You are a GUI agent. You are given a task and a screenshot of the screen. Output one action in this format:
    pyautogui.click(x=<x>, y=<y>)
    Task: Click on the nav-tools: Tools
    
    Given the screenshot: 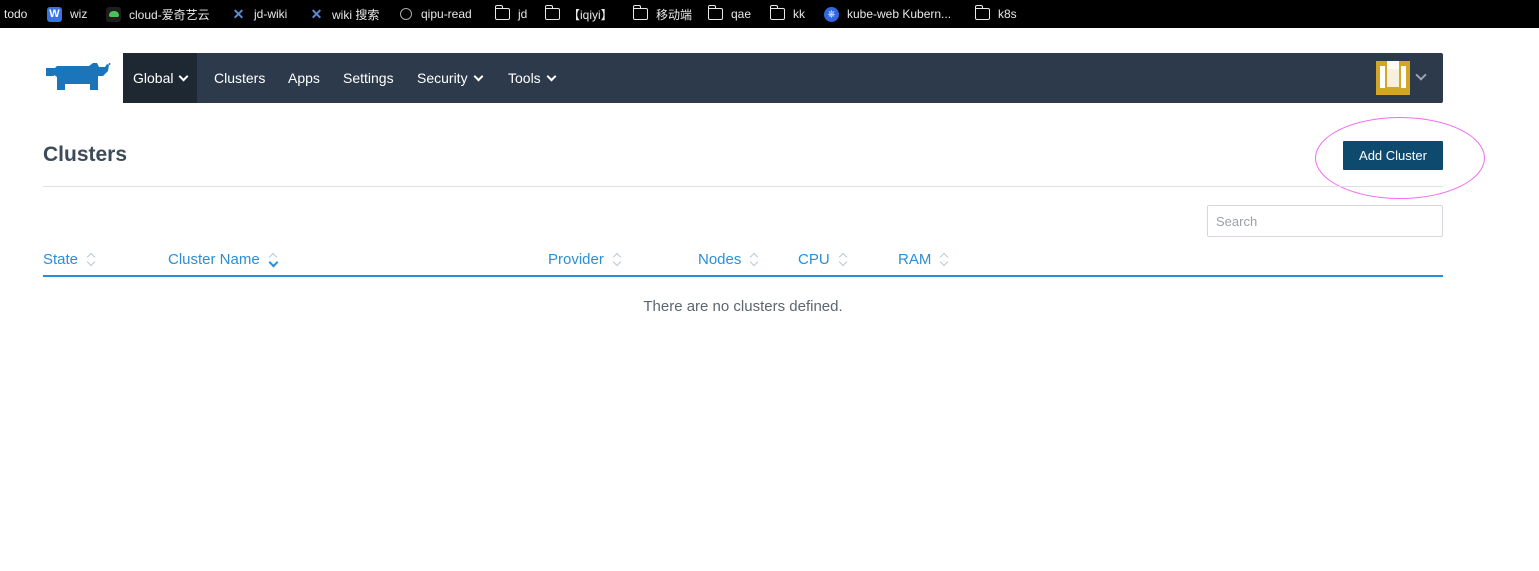 What is the action you would take?
    pyautogui.click(x=532, y=78)
    